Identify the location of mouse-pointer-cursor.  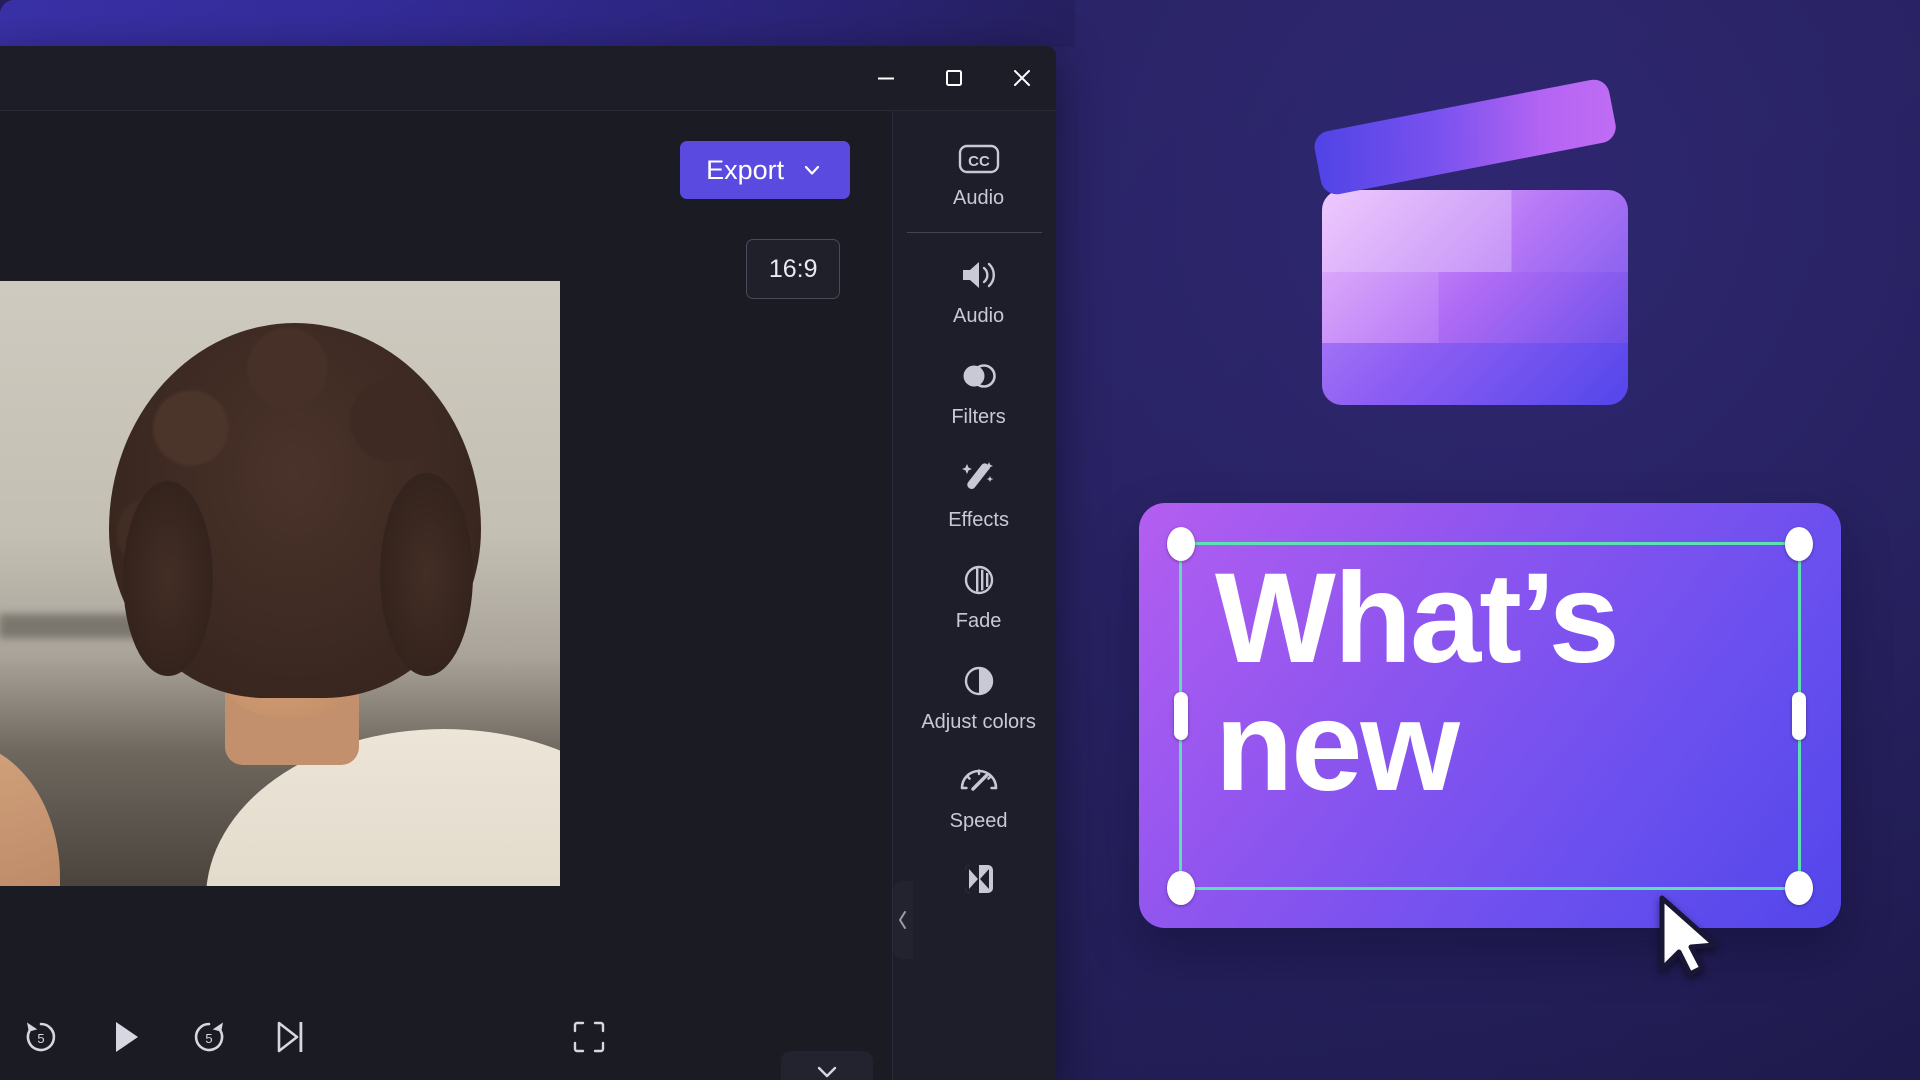
(1688, 936).